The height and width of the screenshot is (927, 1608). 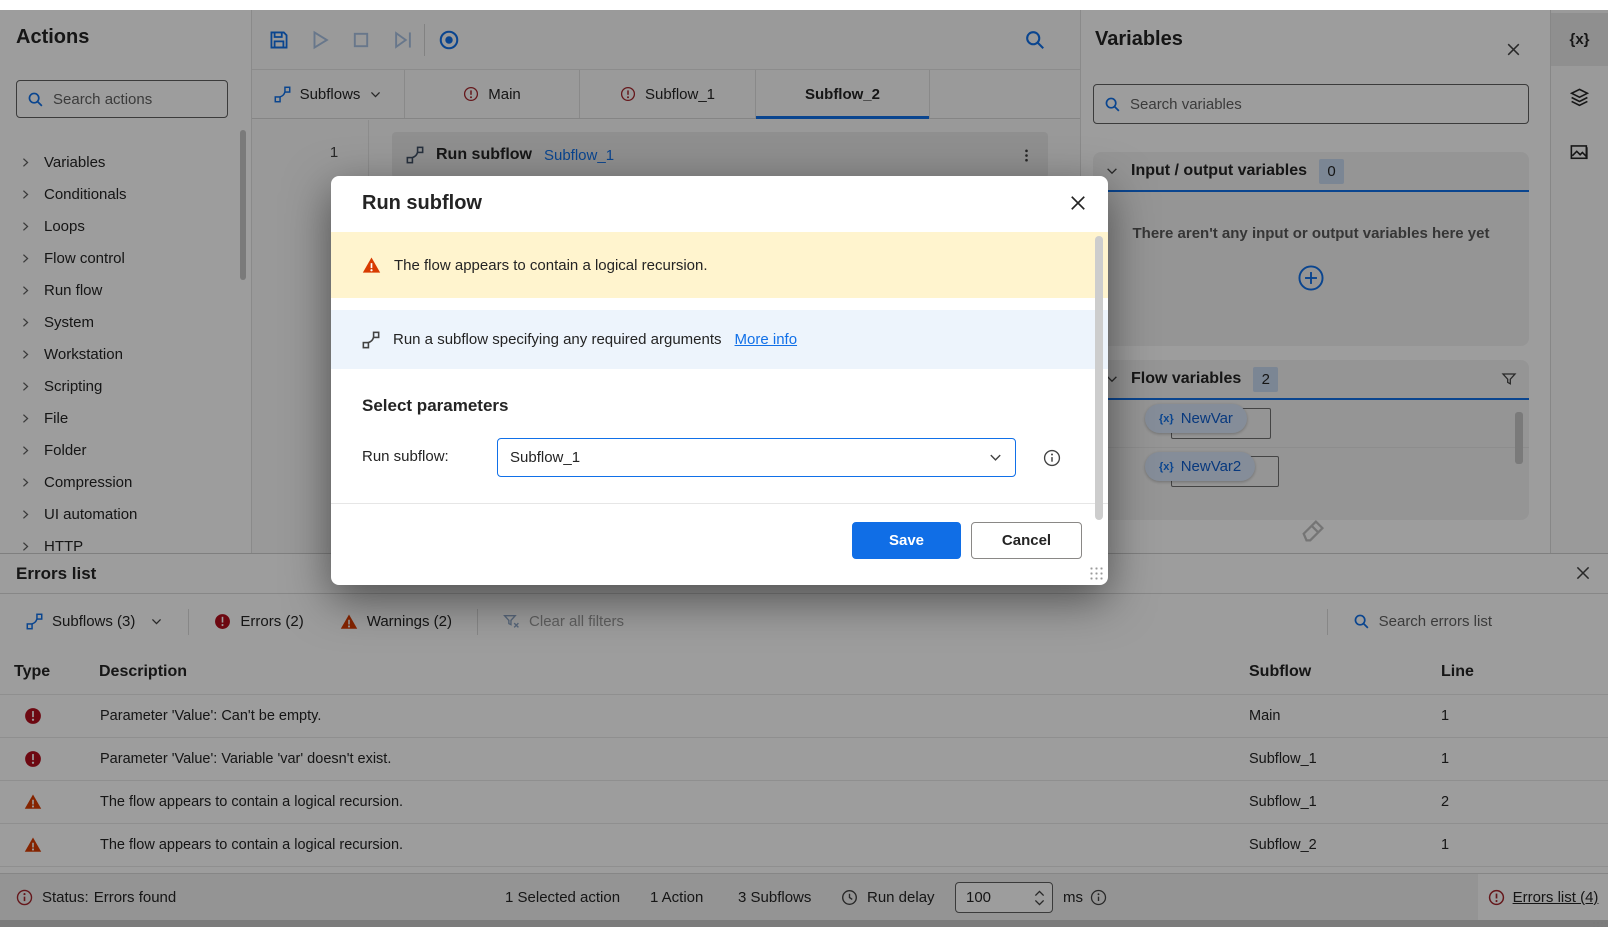 I want to click on variable-icon: {x}, so click(x=1166, y=418).